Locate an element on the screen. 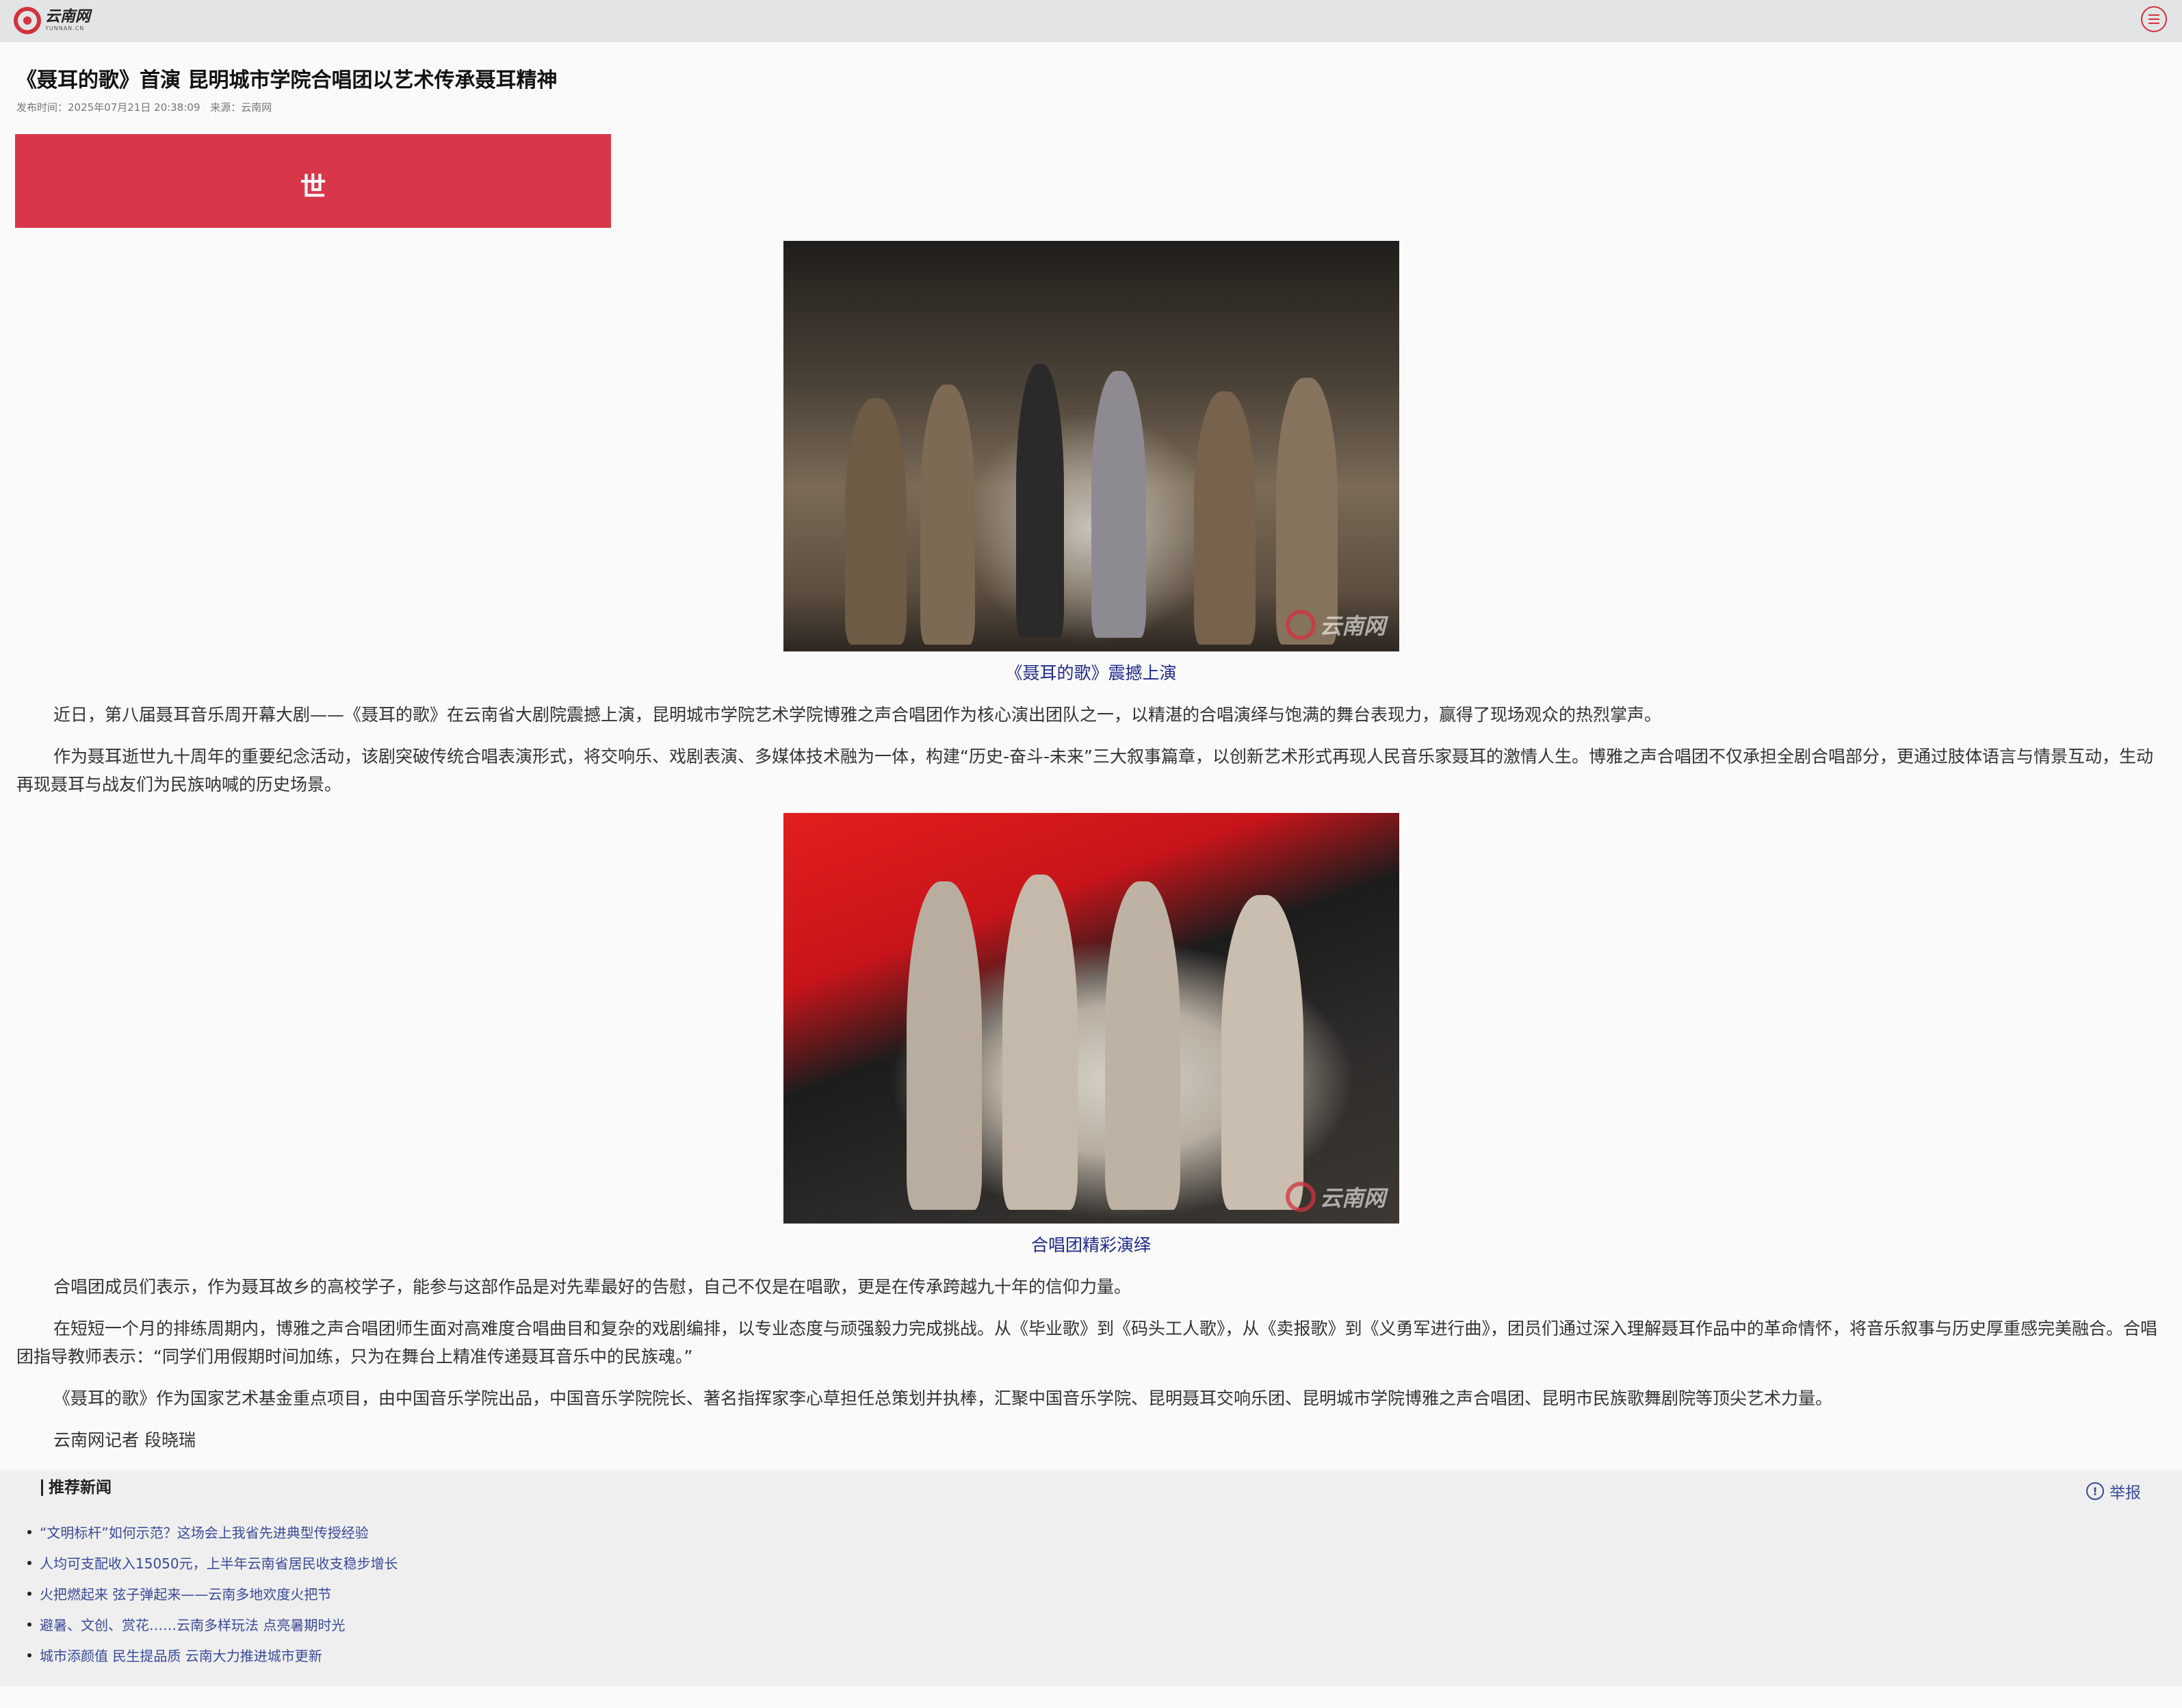 The image size is (2182, 1708). reporter-byline: 云南网记者 段晓瑞 is located at coordinates (124, 1440).